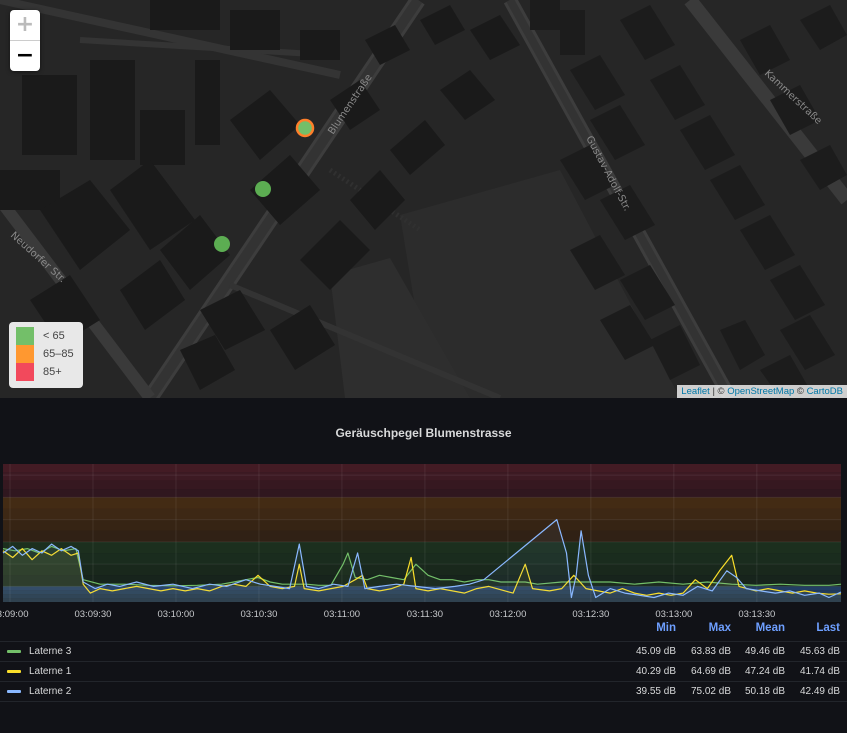 The width and height of the screenshot is (847, 733). What do you see at coordinates (695, 391) in the screenshot?
I see `leaflet-link: Leaflet` at bounding box center [695, 391].